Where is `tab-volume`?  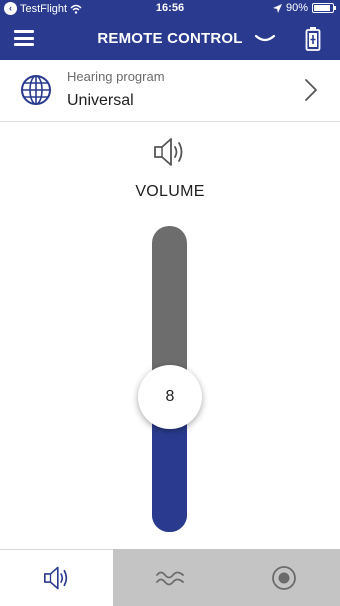 tab-volume is located at coordinates (56, 577).